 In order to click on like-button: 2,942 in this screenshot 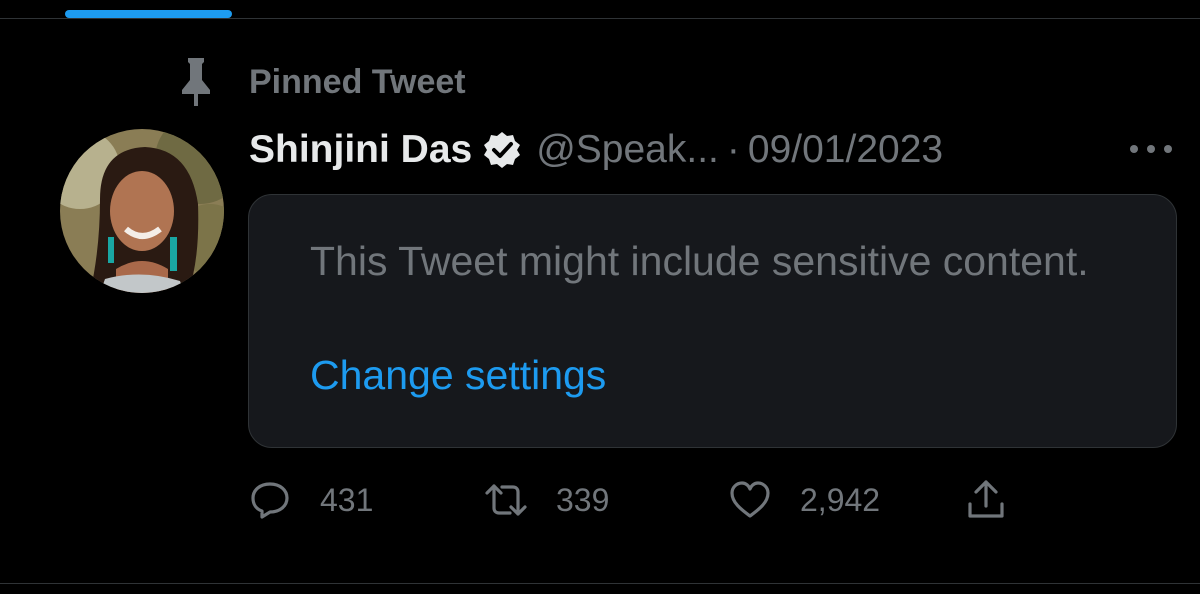, I will do `click(804, 500)`.